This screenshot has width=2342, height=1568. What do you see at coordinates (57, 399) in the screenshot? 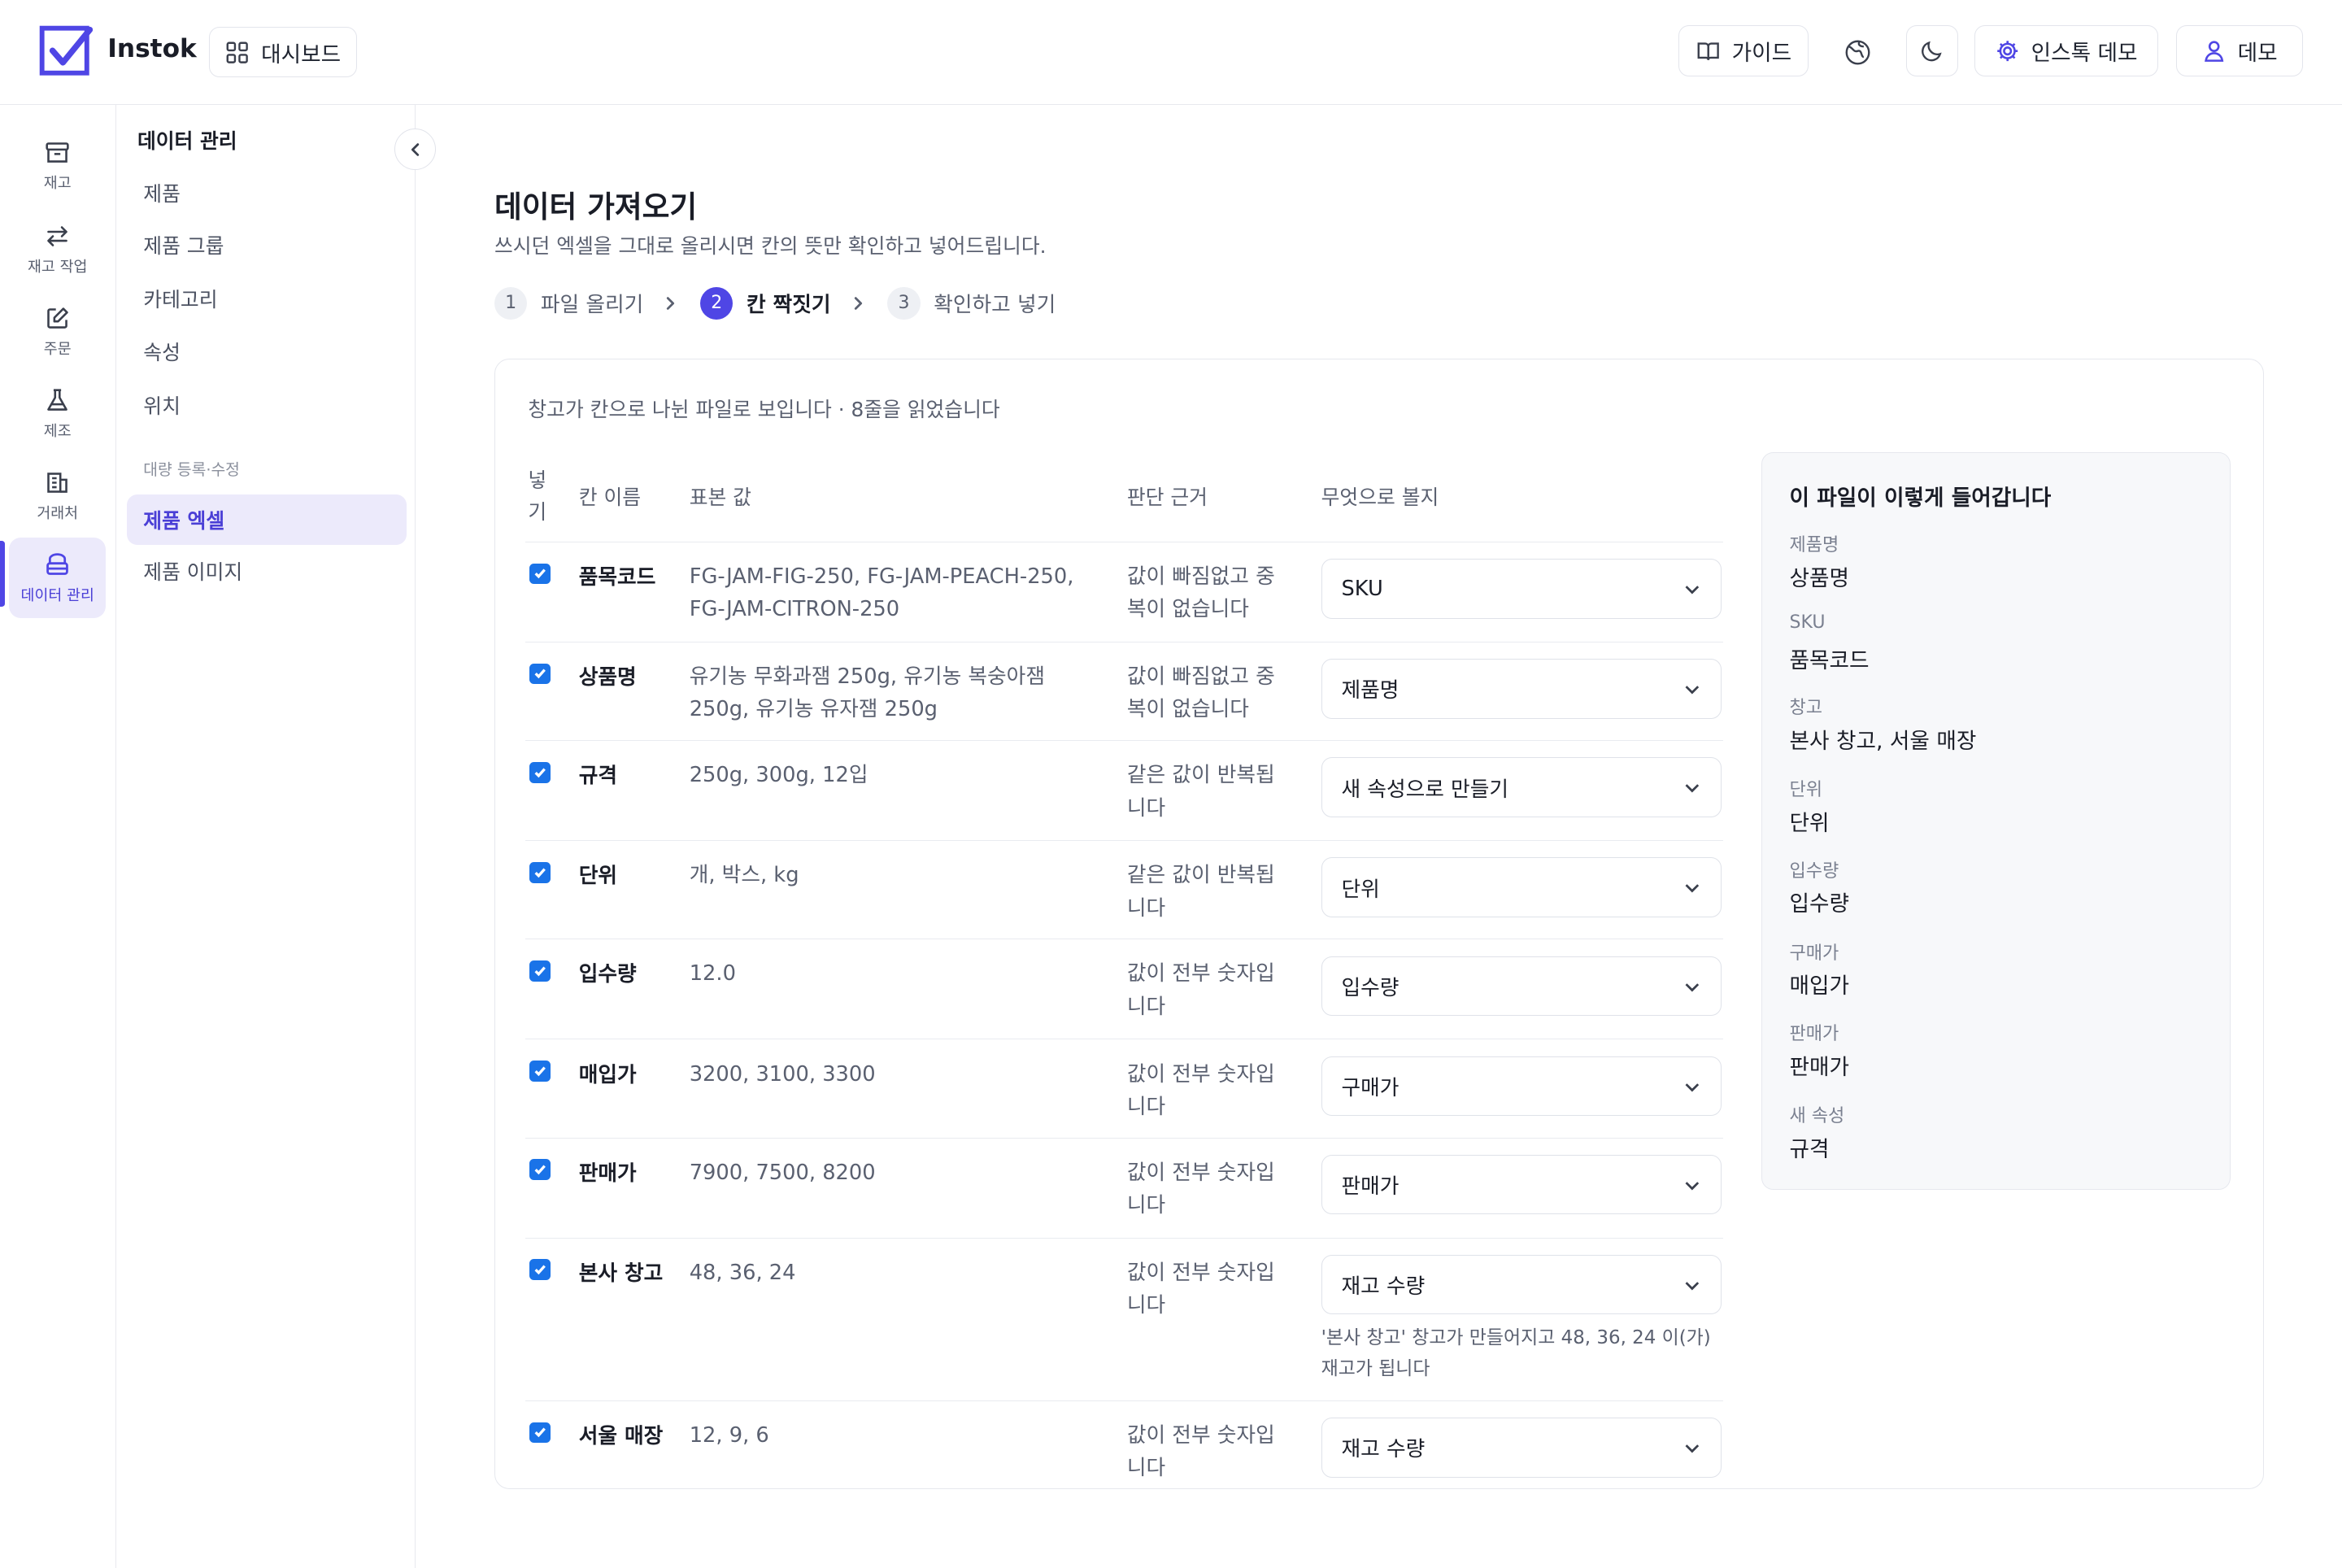
I see `flask-icon` at bounding box center [57, 399].